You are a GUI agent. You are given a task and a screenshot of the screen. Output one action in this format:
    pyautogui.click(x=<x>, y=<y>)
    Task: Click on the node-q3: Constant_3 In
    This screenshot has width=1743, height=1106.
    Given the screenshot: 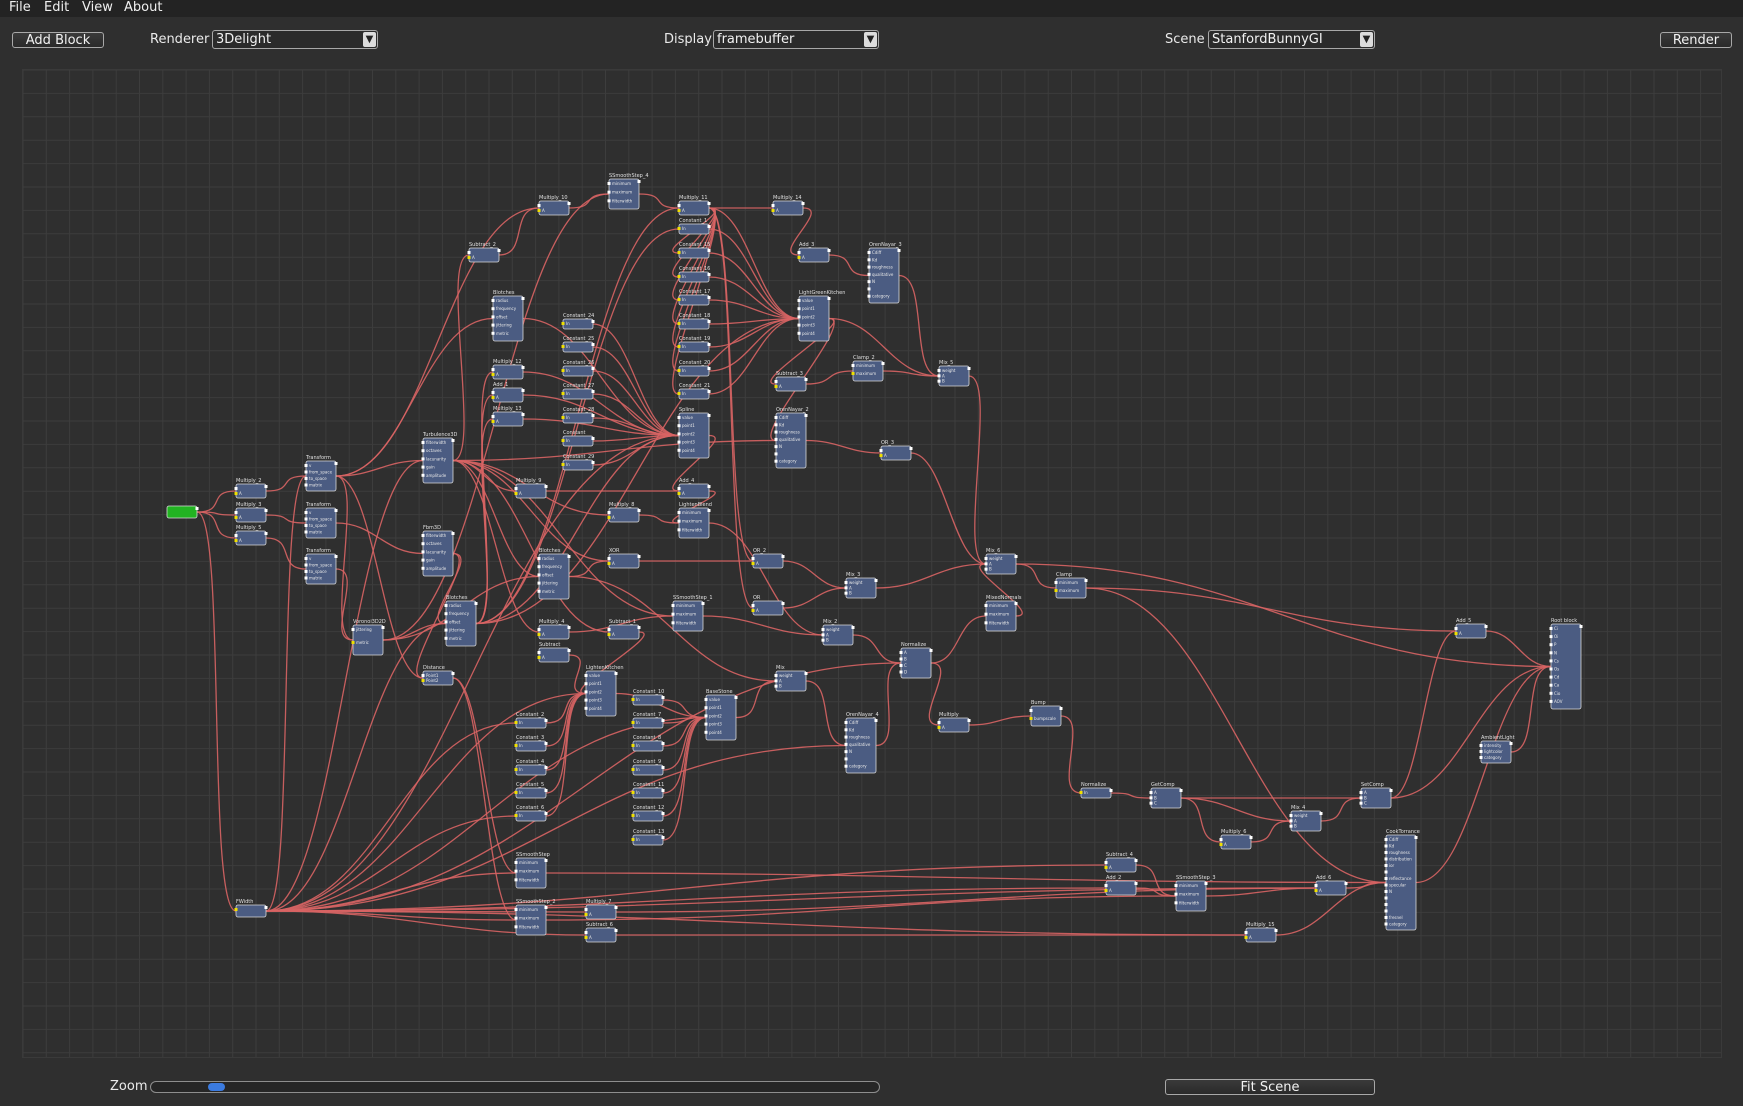 What is the action you would take?
    pyautogui.click(x=531, y=743)
    